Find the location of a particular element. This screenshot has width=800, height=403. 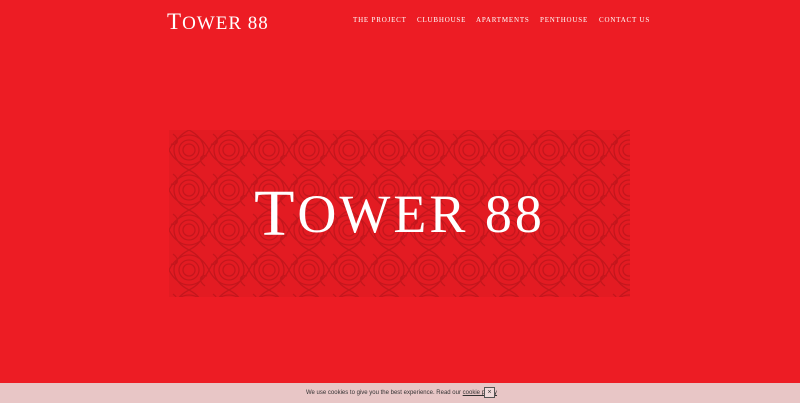

hero-title-initial: T is located at coordinates (276, 213).